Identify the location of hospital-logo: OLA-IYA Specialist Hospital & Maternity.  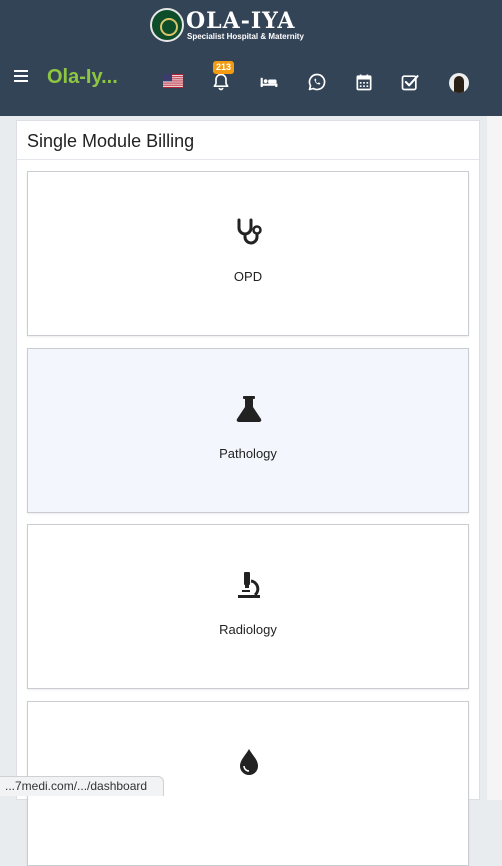
(245, 27).